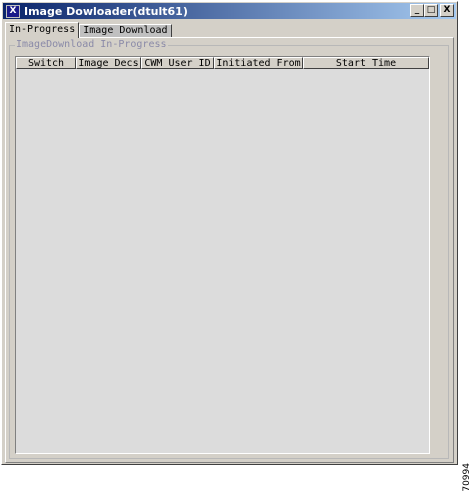 The image size is (474, 493). I want to click on tab-in-progress: In-Progress, so click(42, 30).